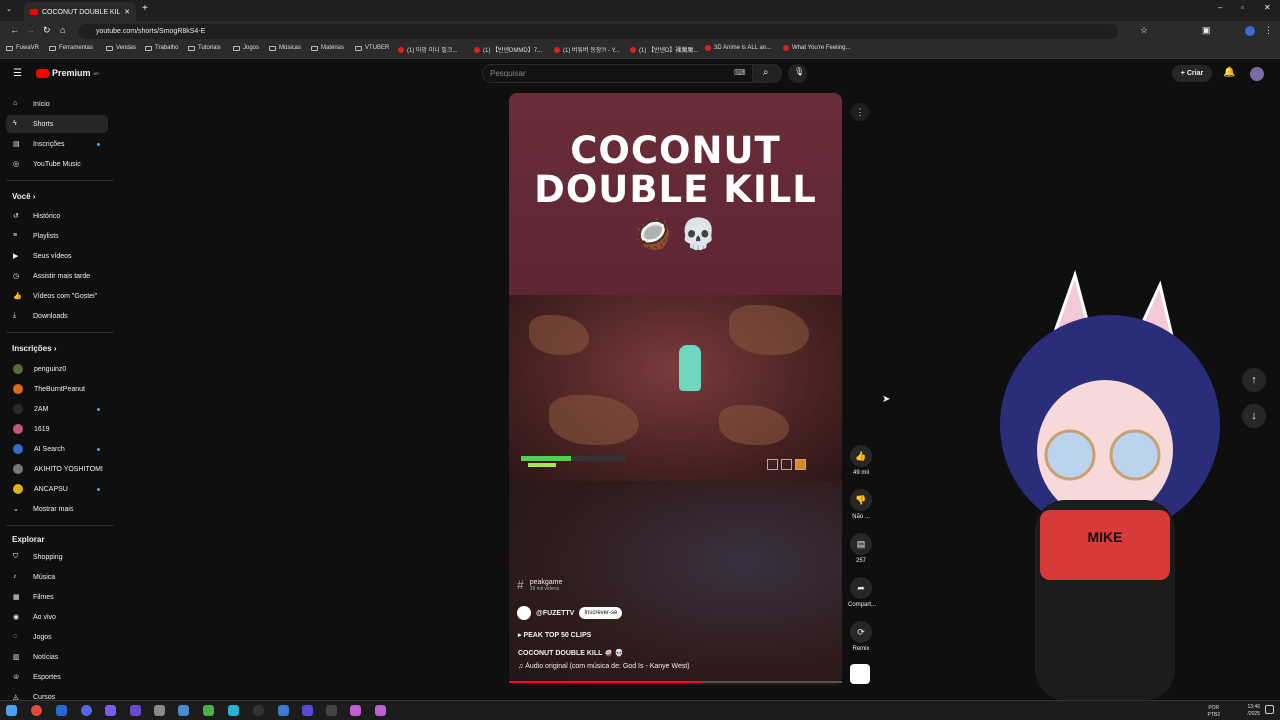  What do you see at coordinates (677, 585) in the screenshot?
I see `hashtag-row: # peakgame 39 mil vídeos` at bounding box center [677, 585].